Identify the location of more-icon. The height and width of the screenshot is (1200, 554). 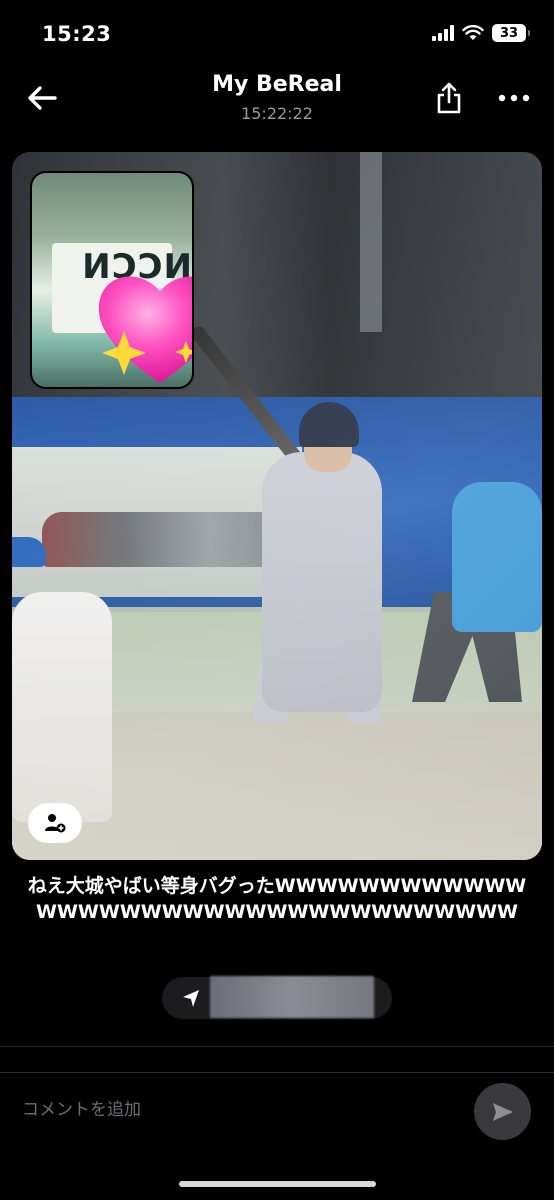
(514, 98).